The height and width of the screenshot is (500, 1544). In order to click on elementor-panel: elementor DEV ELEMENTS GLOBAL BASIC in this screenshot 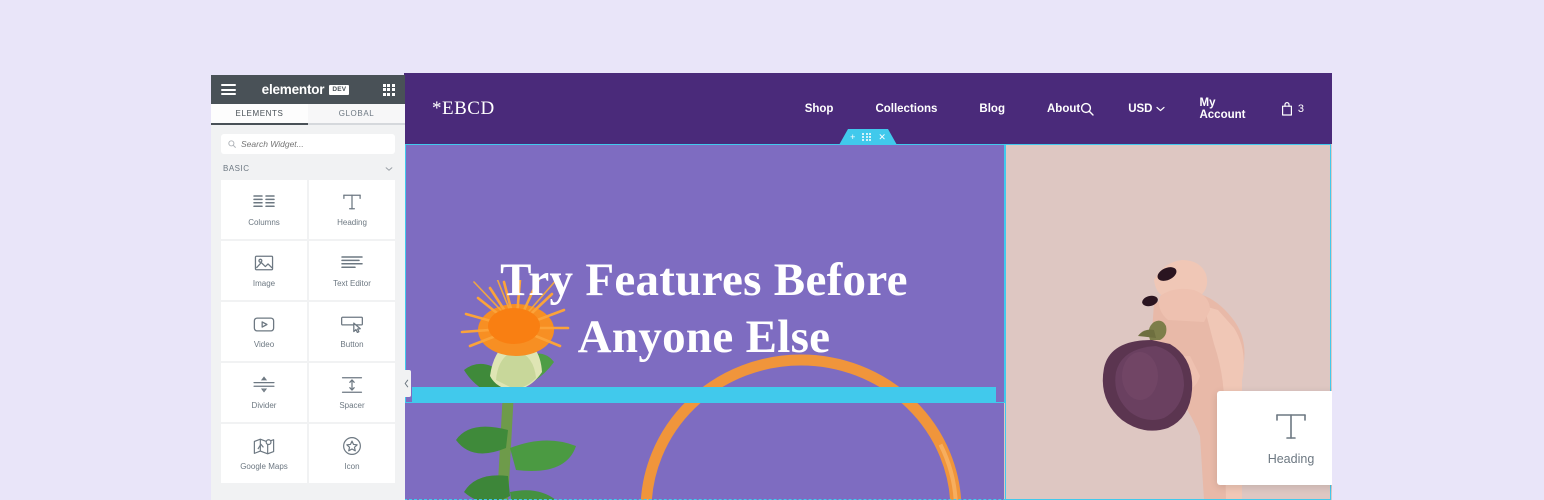, I will do `click(308, 287)`.